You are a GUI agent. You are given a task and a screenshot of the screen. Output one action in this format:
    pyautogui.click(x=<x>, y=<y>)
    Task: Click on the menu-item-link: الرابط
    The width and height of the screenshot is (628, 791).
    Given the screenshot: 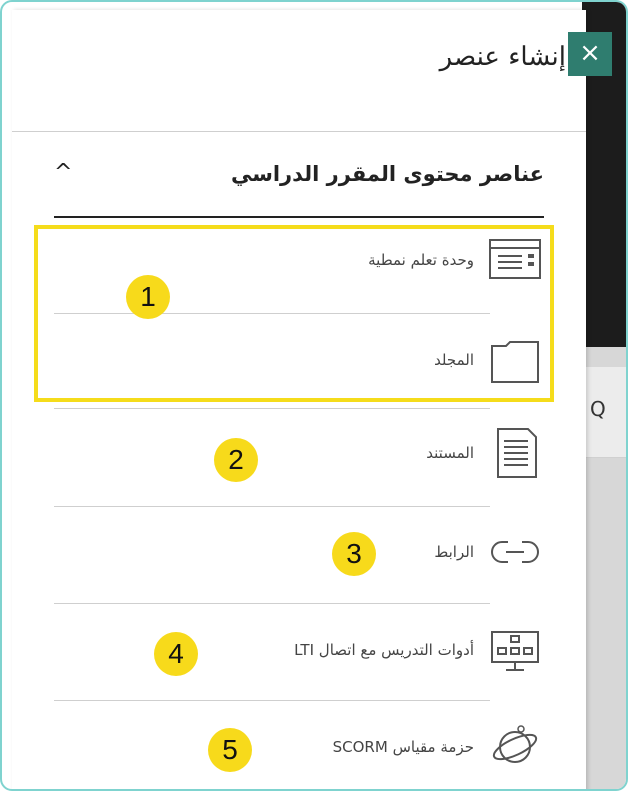 What is the action you would take?
    pyautogui.click(x=298, y=552)
    